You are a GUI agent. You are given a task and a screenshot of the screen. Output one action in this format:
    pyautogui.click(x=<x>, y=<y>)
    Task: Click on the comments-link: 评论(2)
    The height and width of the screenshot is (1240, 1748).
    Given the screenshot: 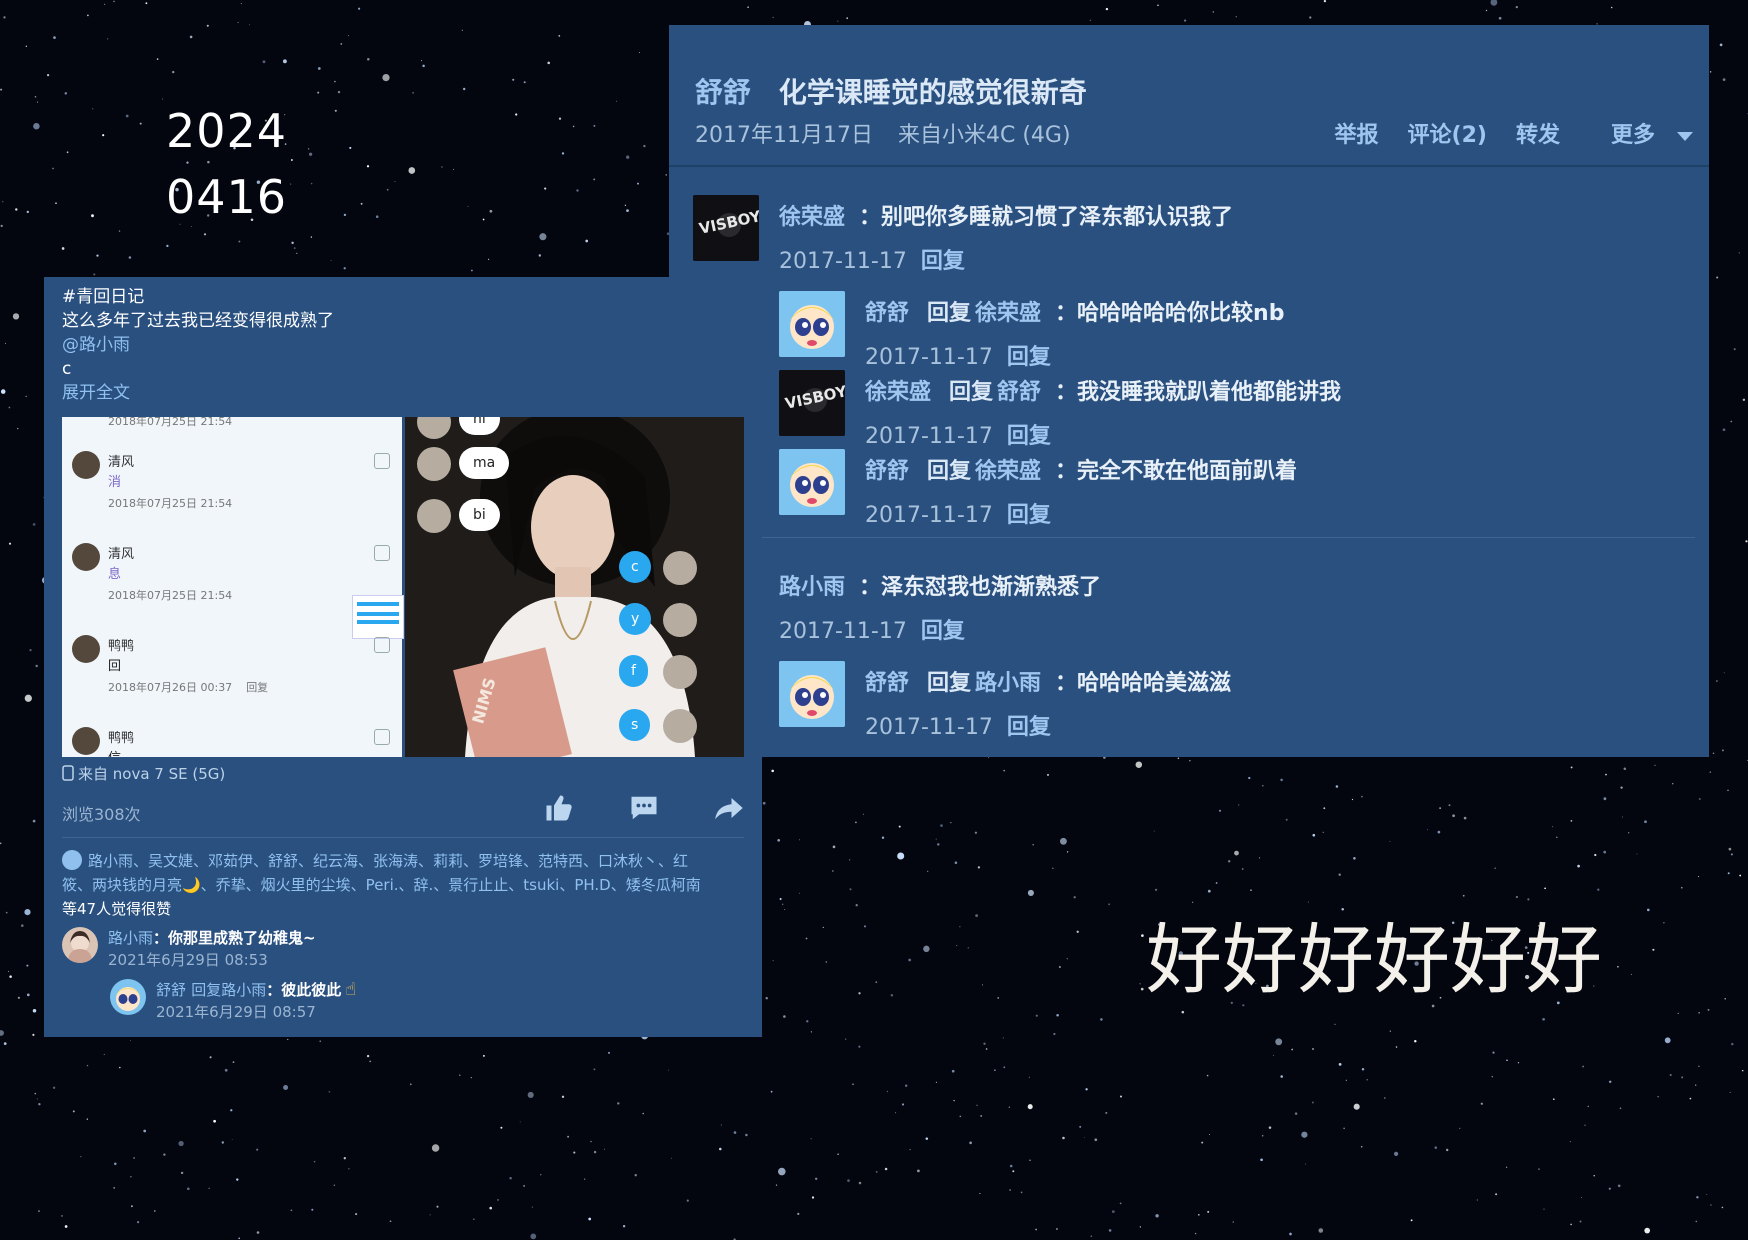 What is the action you would take?
    pyautogui.click(x=1447, y=135)
    